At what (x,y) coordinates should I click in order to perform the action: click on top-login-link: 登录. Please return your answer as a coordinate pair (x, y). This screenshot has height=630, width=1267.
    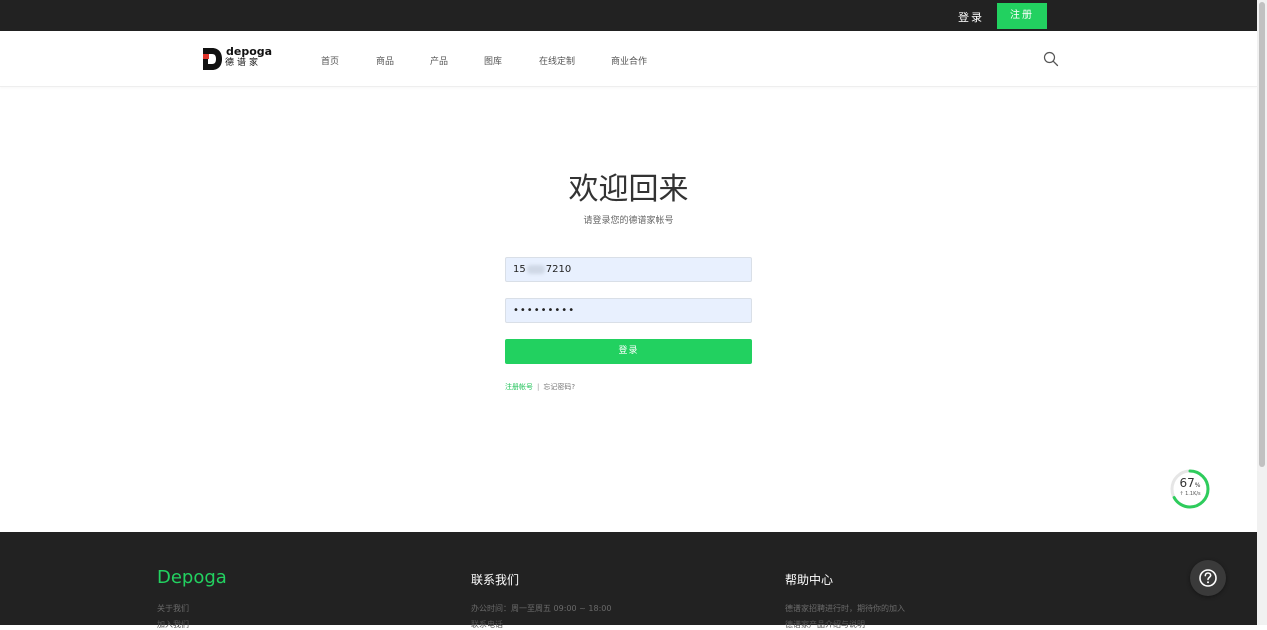
    Looking at the image, I should click on (971, 17).